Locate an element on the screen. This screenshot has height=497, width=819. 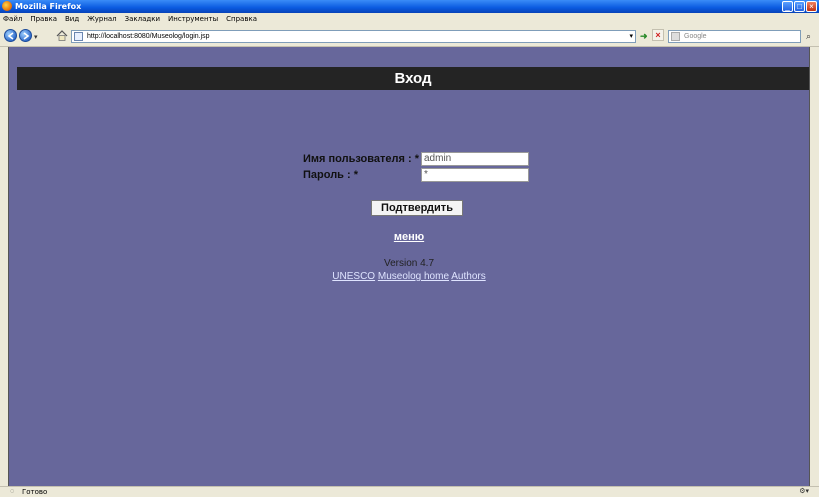
arrow-right-icon is located at coordinates (26, 36).